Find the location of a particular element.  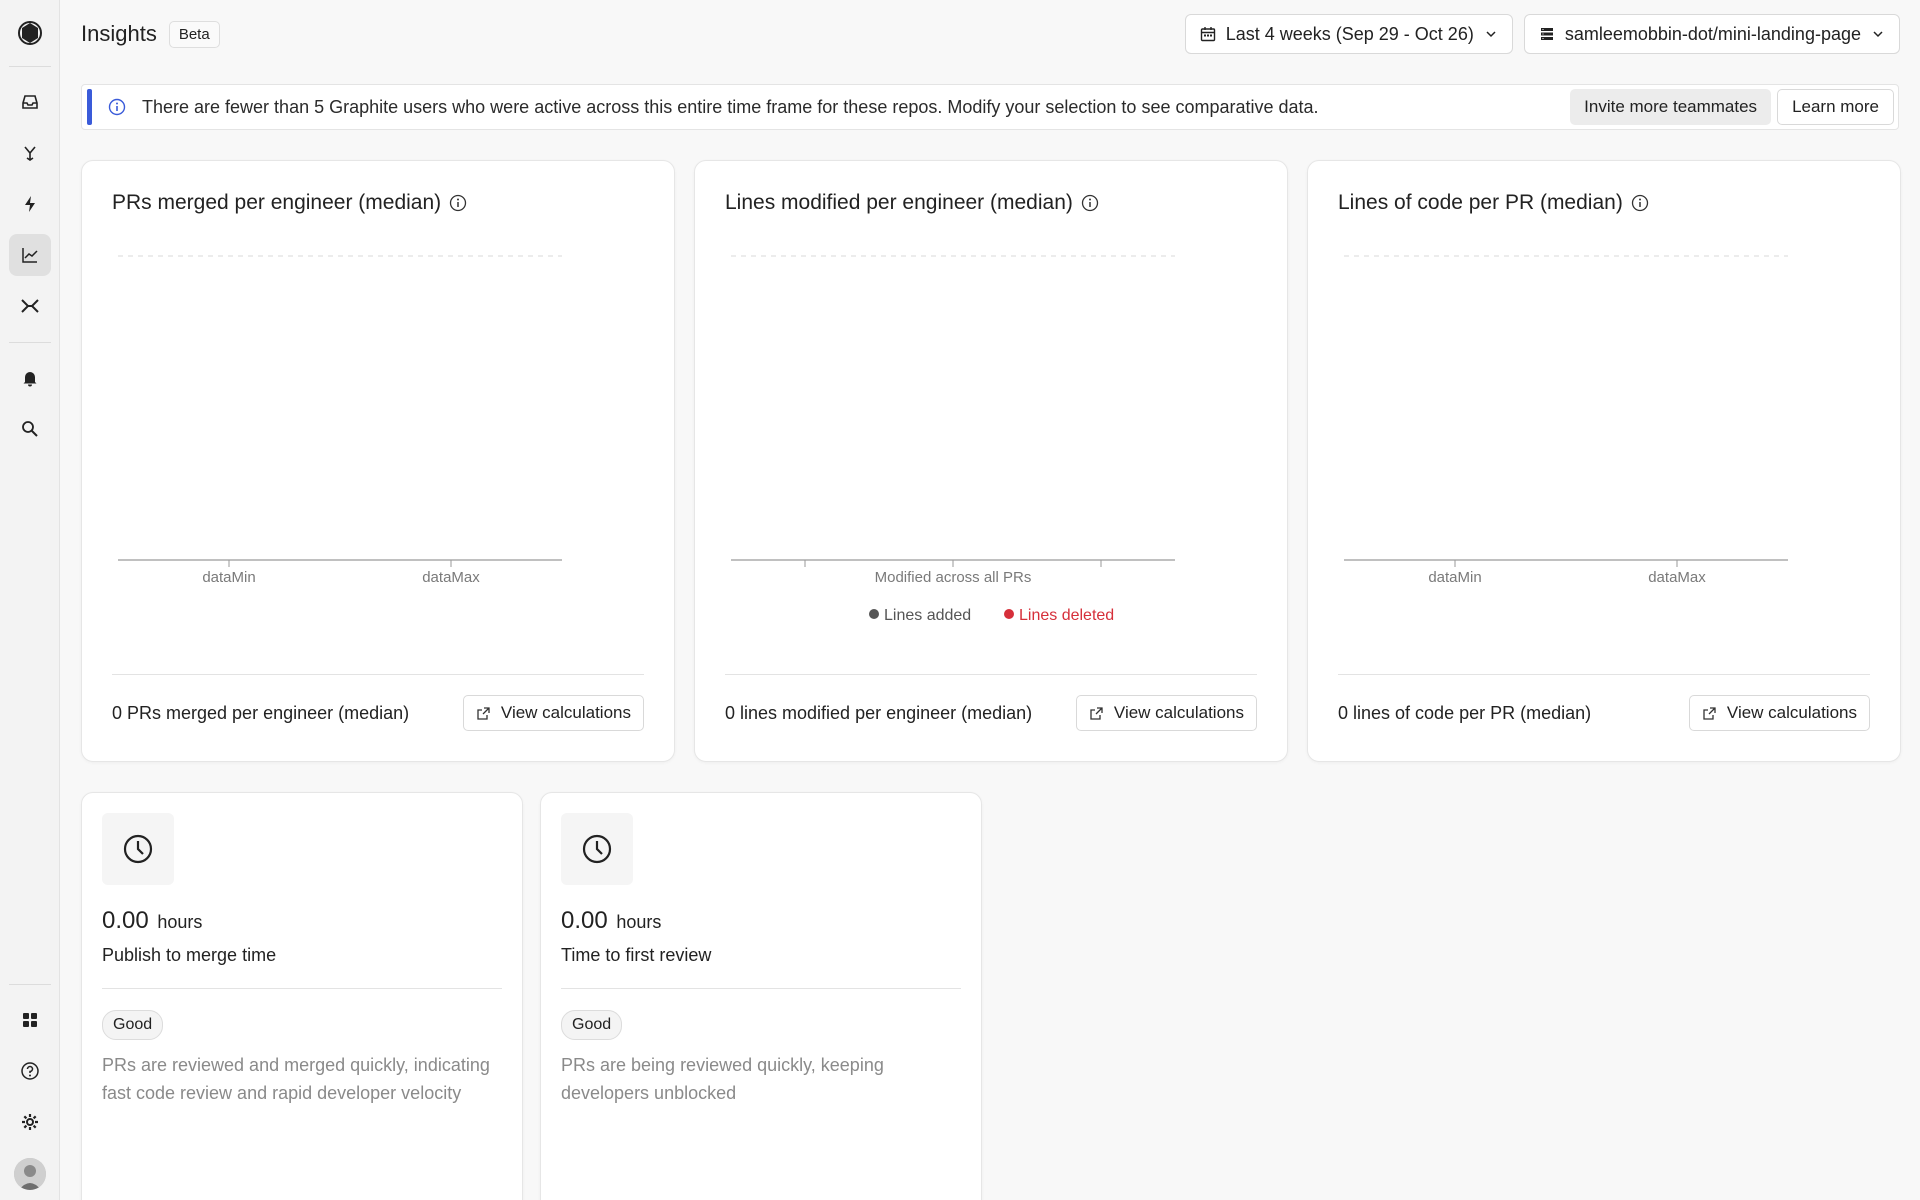

sidebar-item-search is located at coordinates (30, 429).